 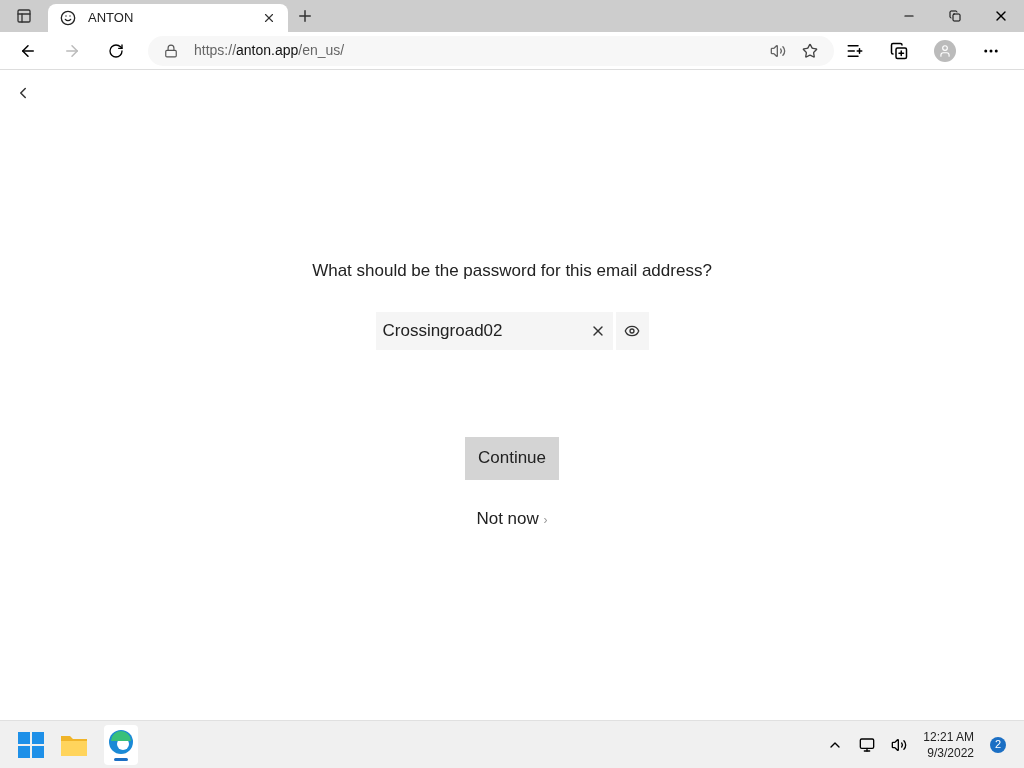 What do you see at coordinates (950, 752) in the screenshot?
I see `clock-date: 9/3/2022` at bounding box center [950, 752].